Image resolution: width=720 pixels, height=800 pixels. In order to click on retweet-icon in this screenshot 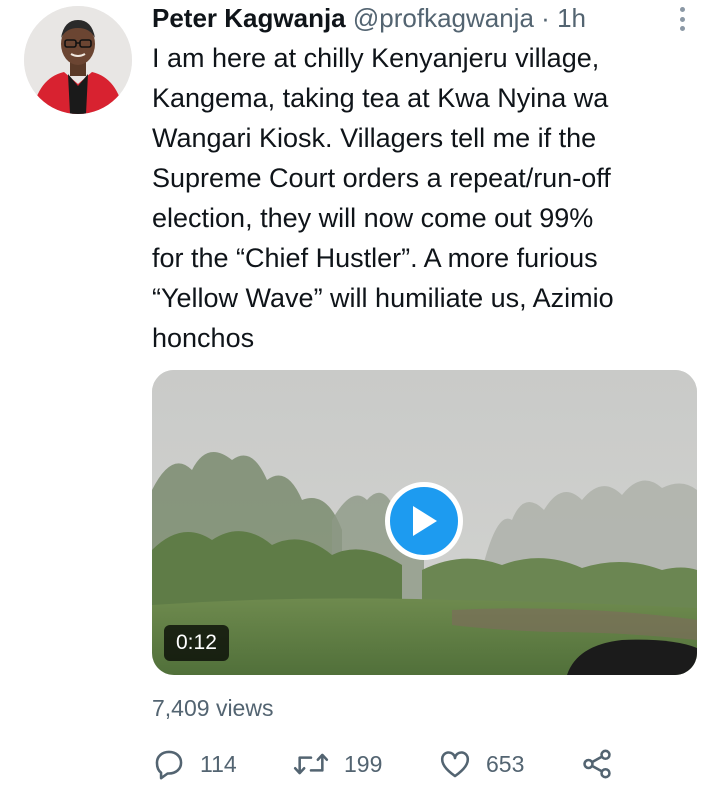, I will do `click(311, 764)`.